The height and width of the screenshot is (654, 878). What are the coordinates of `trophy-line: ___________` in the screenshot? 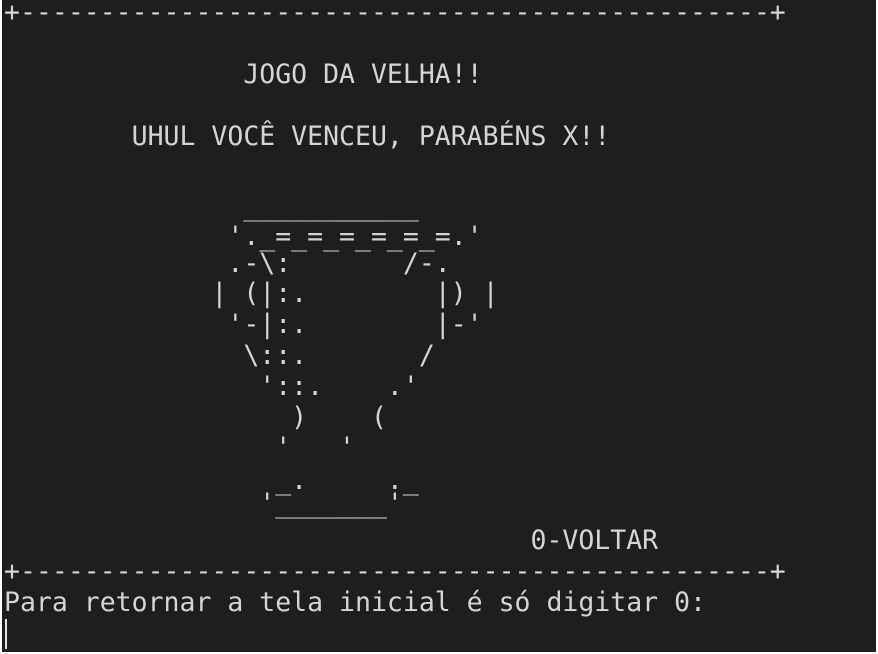 It's located at (211, 206).